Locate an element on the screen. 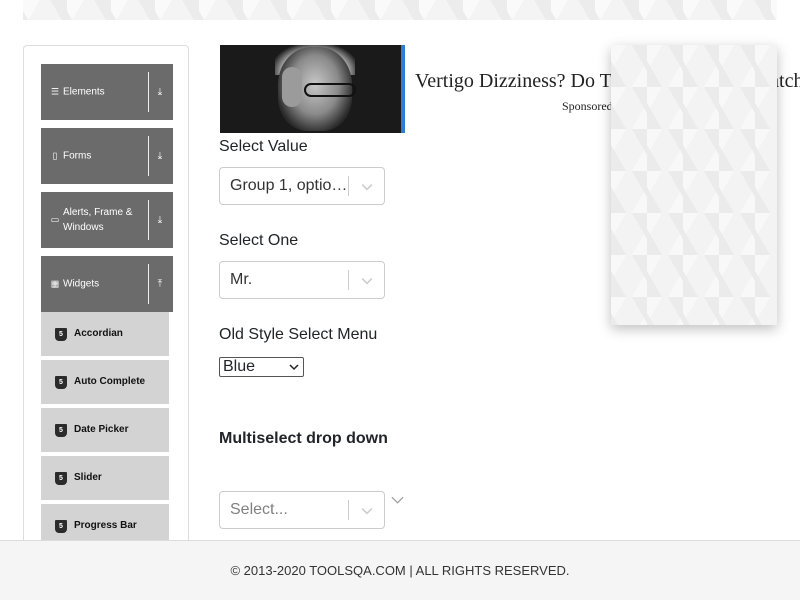 The width and height of the screenshot is (800, 601). select-one-dropdown: Mr. is located at coordinates (302, 280).